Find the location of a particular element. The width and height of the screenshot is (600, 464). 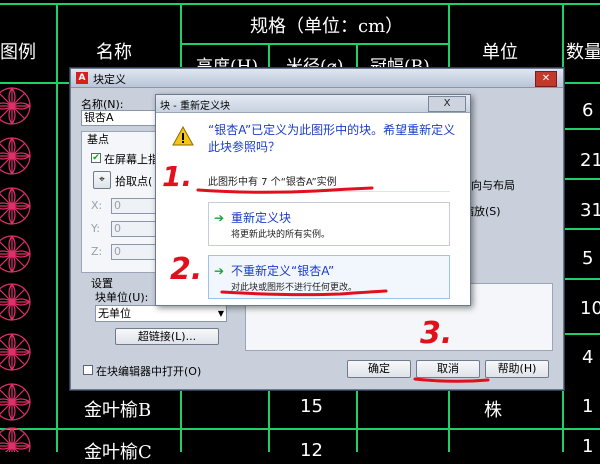

window-close-button: ✕ is located at coordinates (546, 79).